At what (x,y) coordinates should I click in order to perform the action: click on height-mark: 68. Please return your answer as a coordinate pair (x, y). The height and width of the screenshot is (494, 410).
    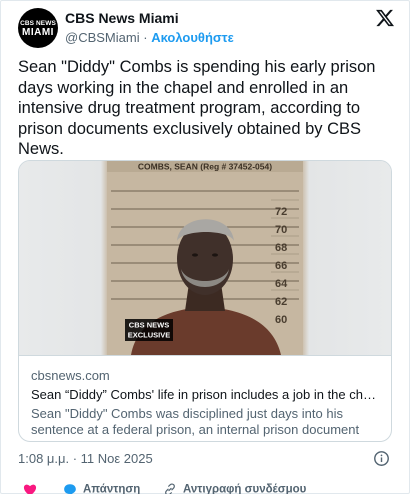
    Looking at the image, I should click on (281, 248).